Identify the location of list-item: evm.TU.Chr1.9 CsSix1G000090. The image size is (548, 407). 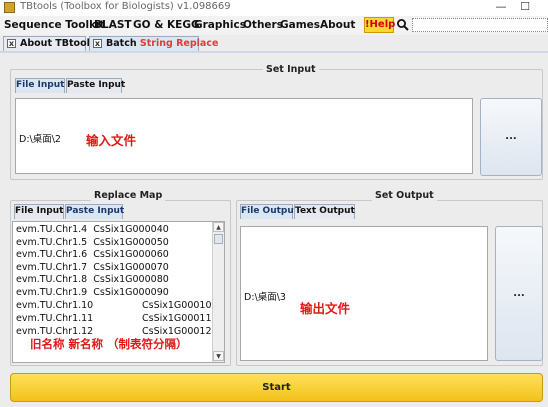
(92, 292).